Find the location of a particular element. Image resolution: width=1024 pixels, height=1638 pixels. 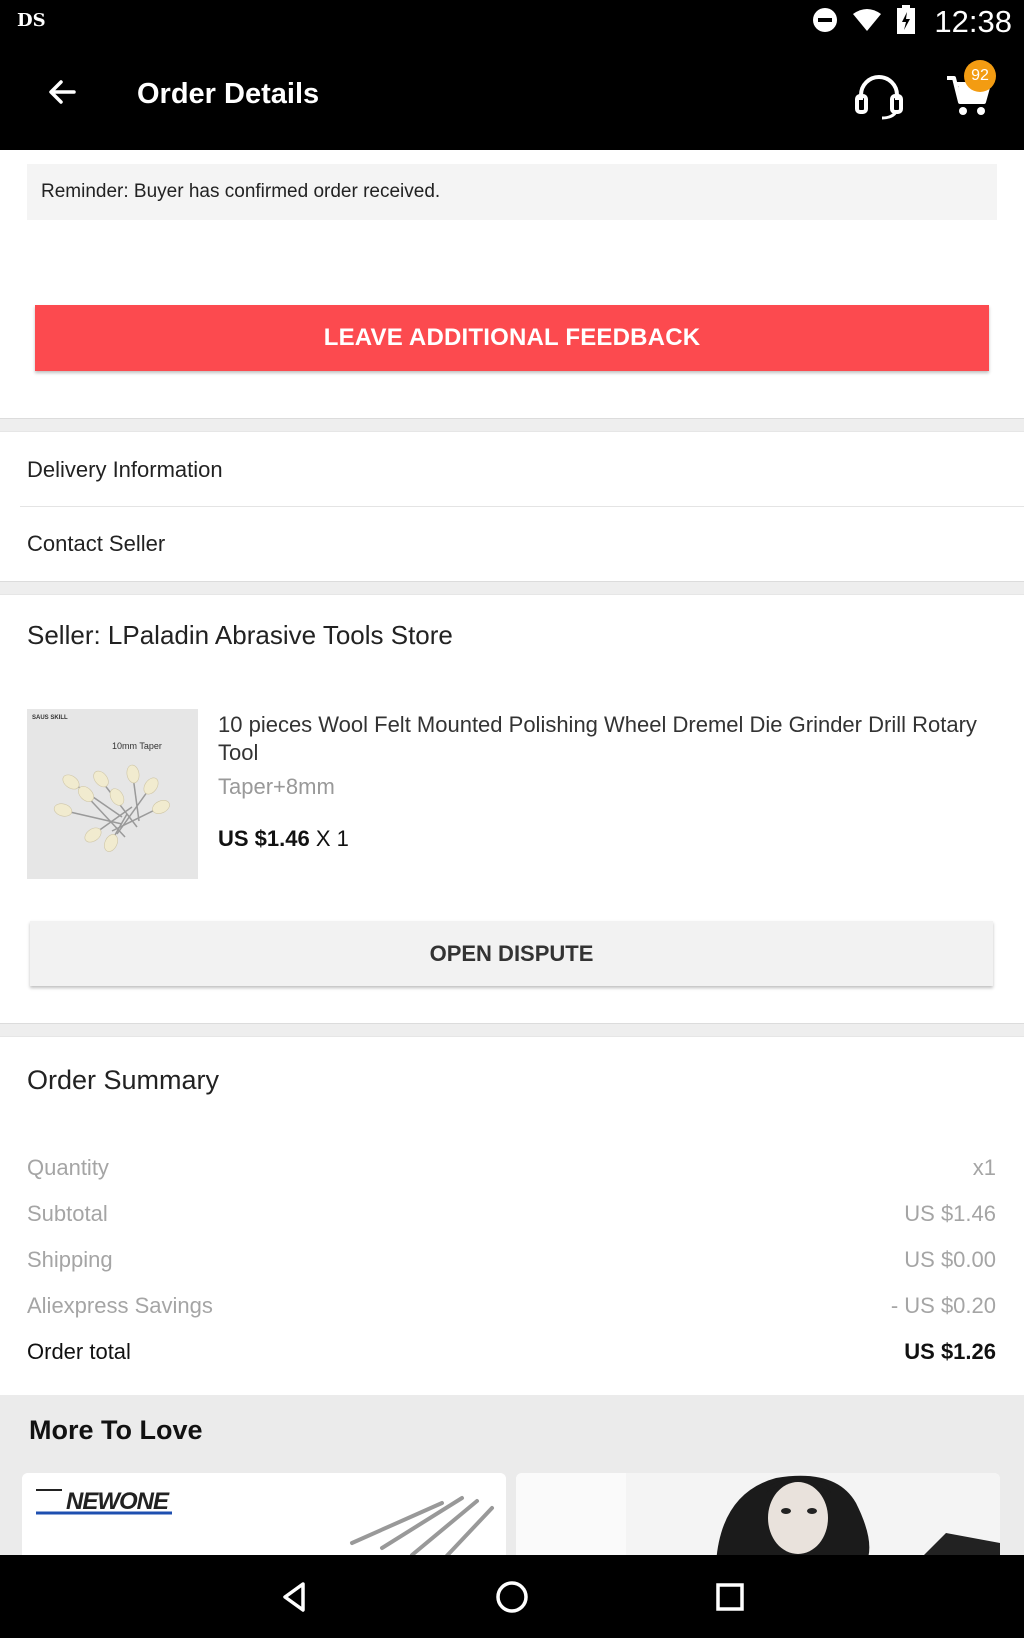

more-to-love-title: More To Love is located at coordinates (116, 1430).